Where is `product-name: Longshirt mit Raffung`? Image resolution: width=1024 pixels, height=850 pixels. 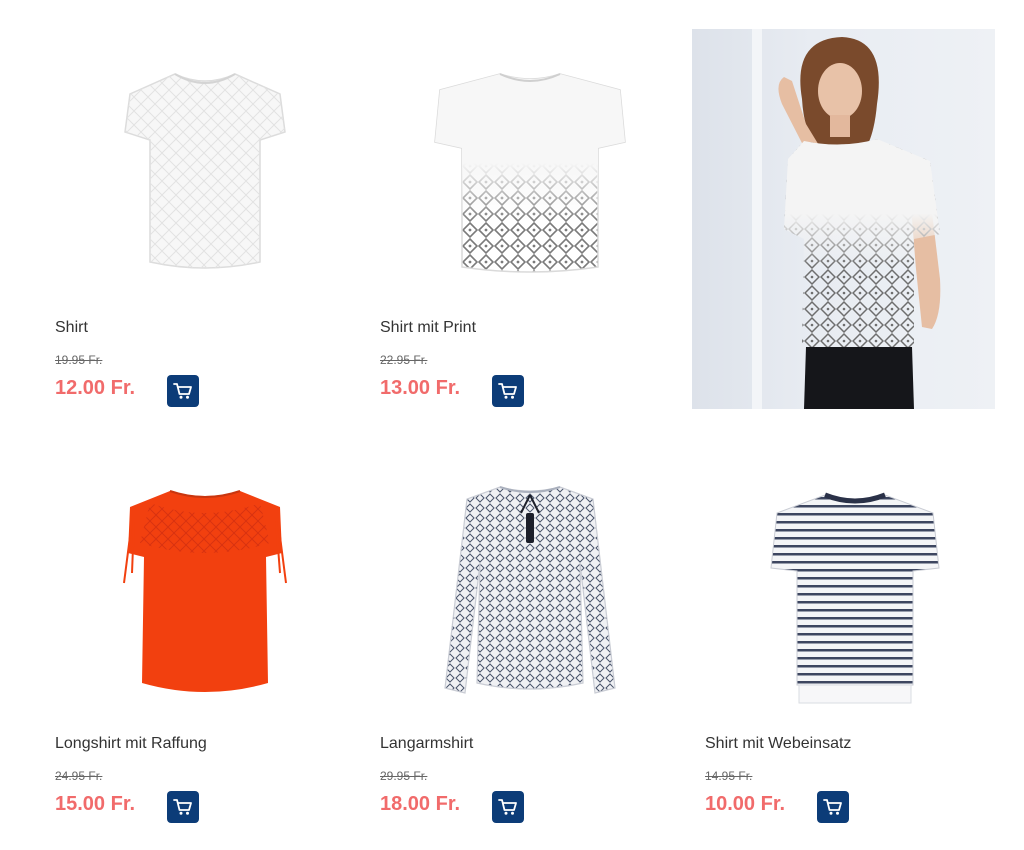
product-name: Longshirt mit Raffung is located at coordinates (131, 744).